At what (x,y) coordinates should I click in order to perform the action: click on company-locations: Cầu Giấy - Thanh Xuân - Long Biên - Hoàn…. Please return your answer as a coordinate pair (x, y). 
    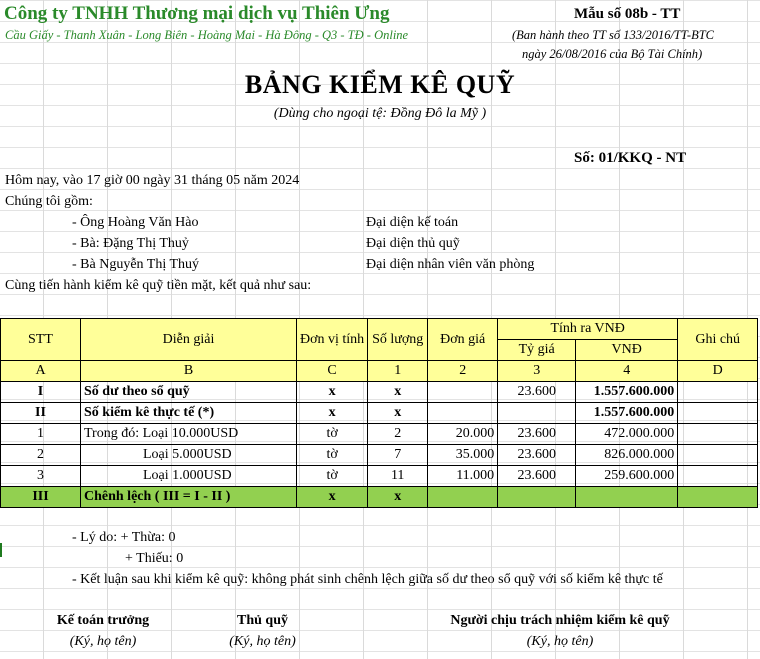
    Looking at the image, I should click on (207, 35).